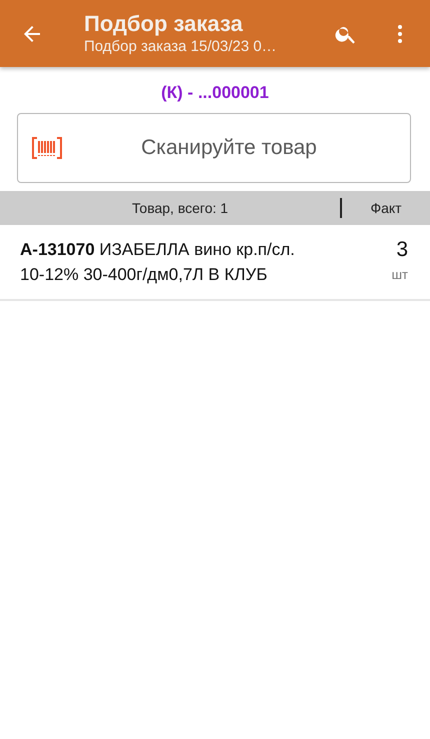 The width and height of the screenshot is (430, 739). I want to click on unit-label: шт, so click(400, 274).